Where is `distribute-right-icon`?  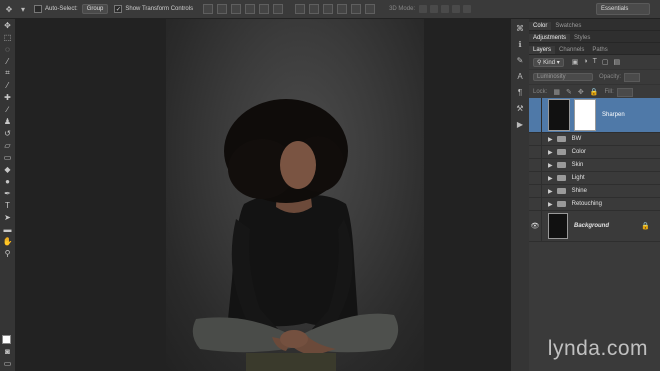
distribute-right-icon is located at coordinates (370, 9).